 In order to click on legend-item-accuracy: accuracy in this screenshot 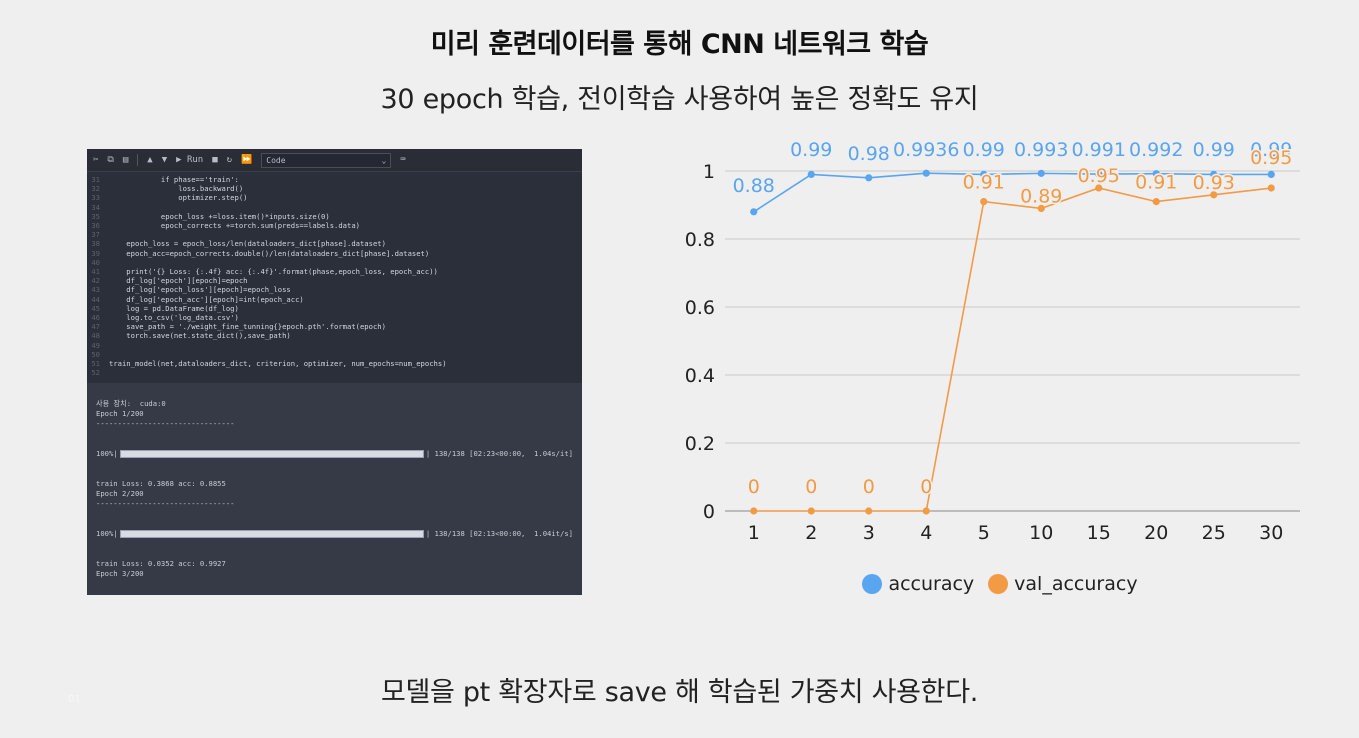, I will do `click(918, 584)`.